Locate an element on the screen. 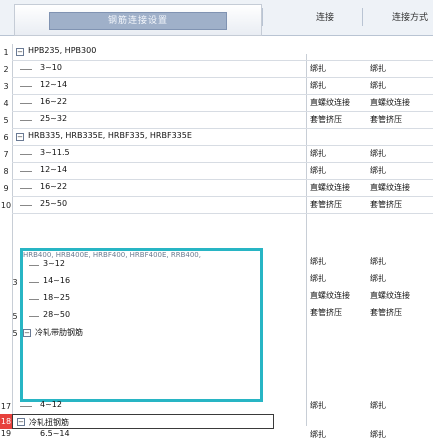 The image size is (433, 439). row-number: 2 is located at coordinates (6, 69).